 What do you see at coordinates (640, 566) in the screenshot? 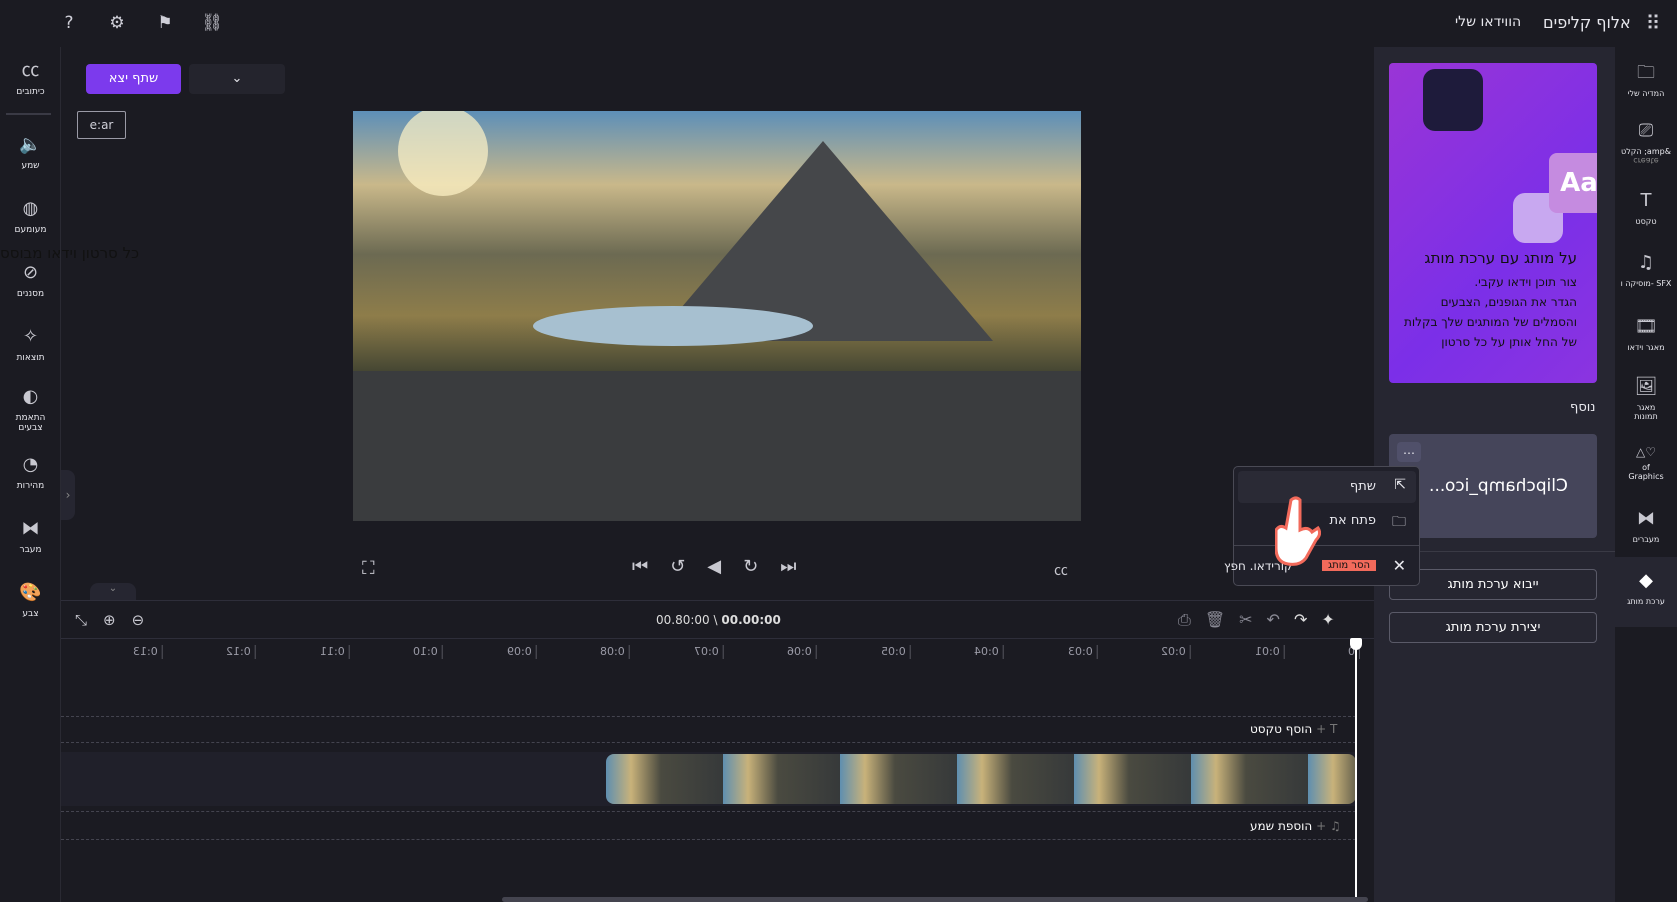
I see `skip-back-icon: ⏮` at bounding box center [640, 566].